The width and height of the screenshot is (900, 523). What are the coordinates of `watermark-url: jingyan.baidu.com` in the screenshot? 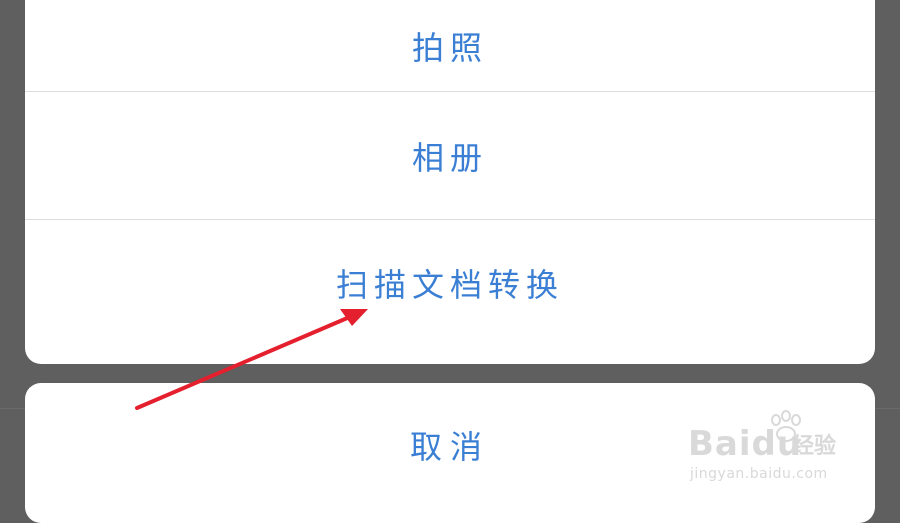 It's located at (759, 474).